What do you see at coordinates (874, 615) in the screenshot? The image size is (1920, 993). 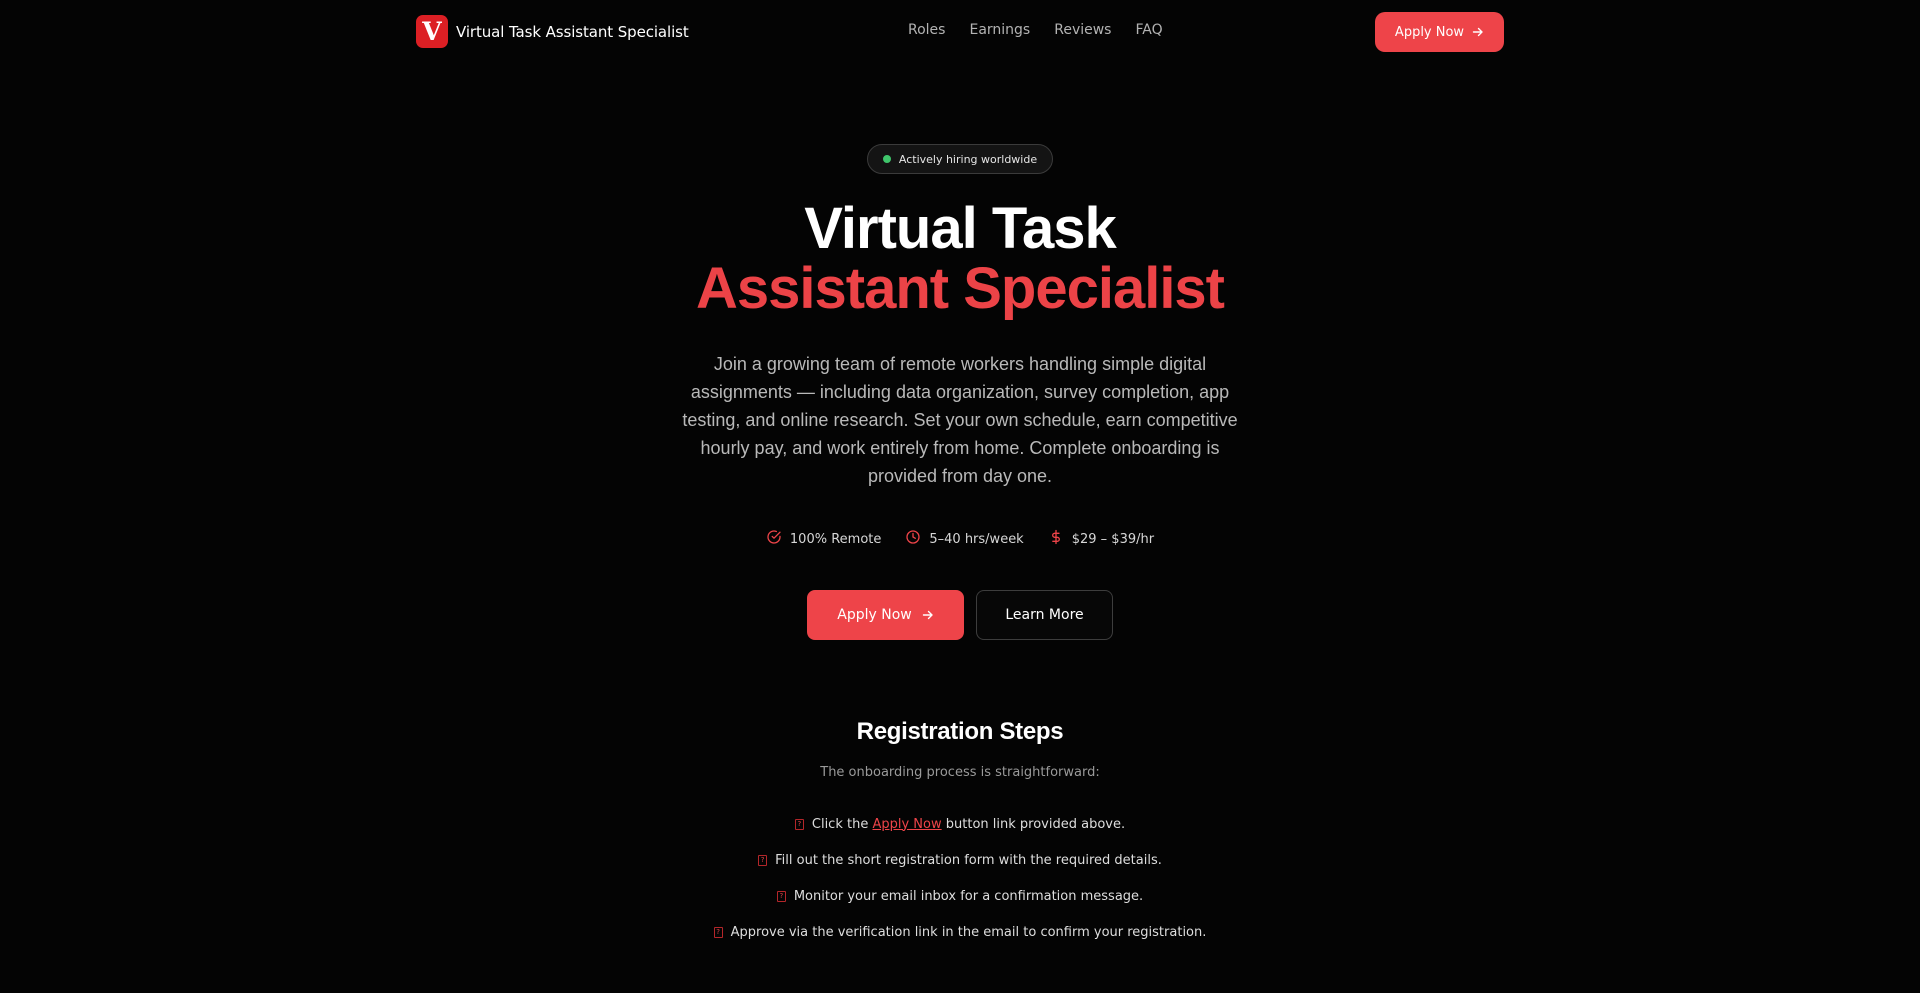 I see `hero-apply-now-label: Apply Now` at bounding box center [874, 615].